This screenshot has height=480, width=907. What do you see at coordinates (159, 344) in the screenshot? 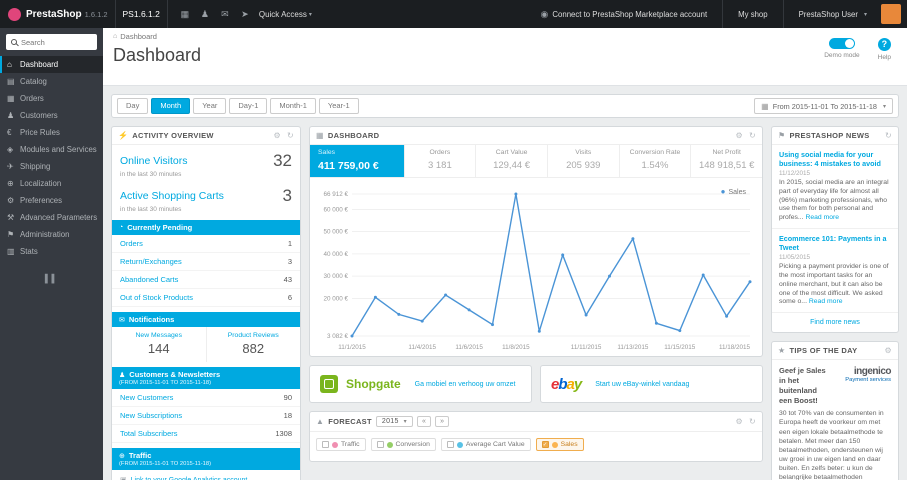
I see `new-messages-cell: New Messages 144` at bounding box center [159, 344].